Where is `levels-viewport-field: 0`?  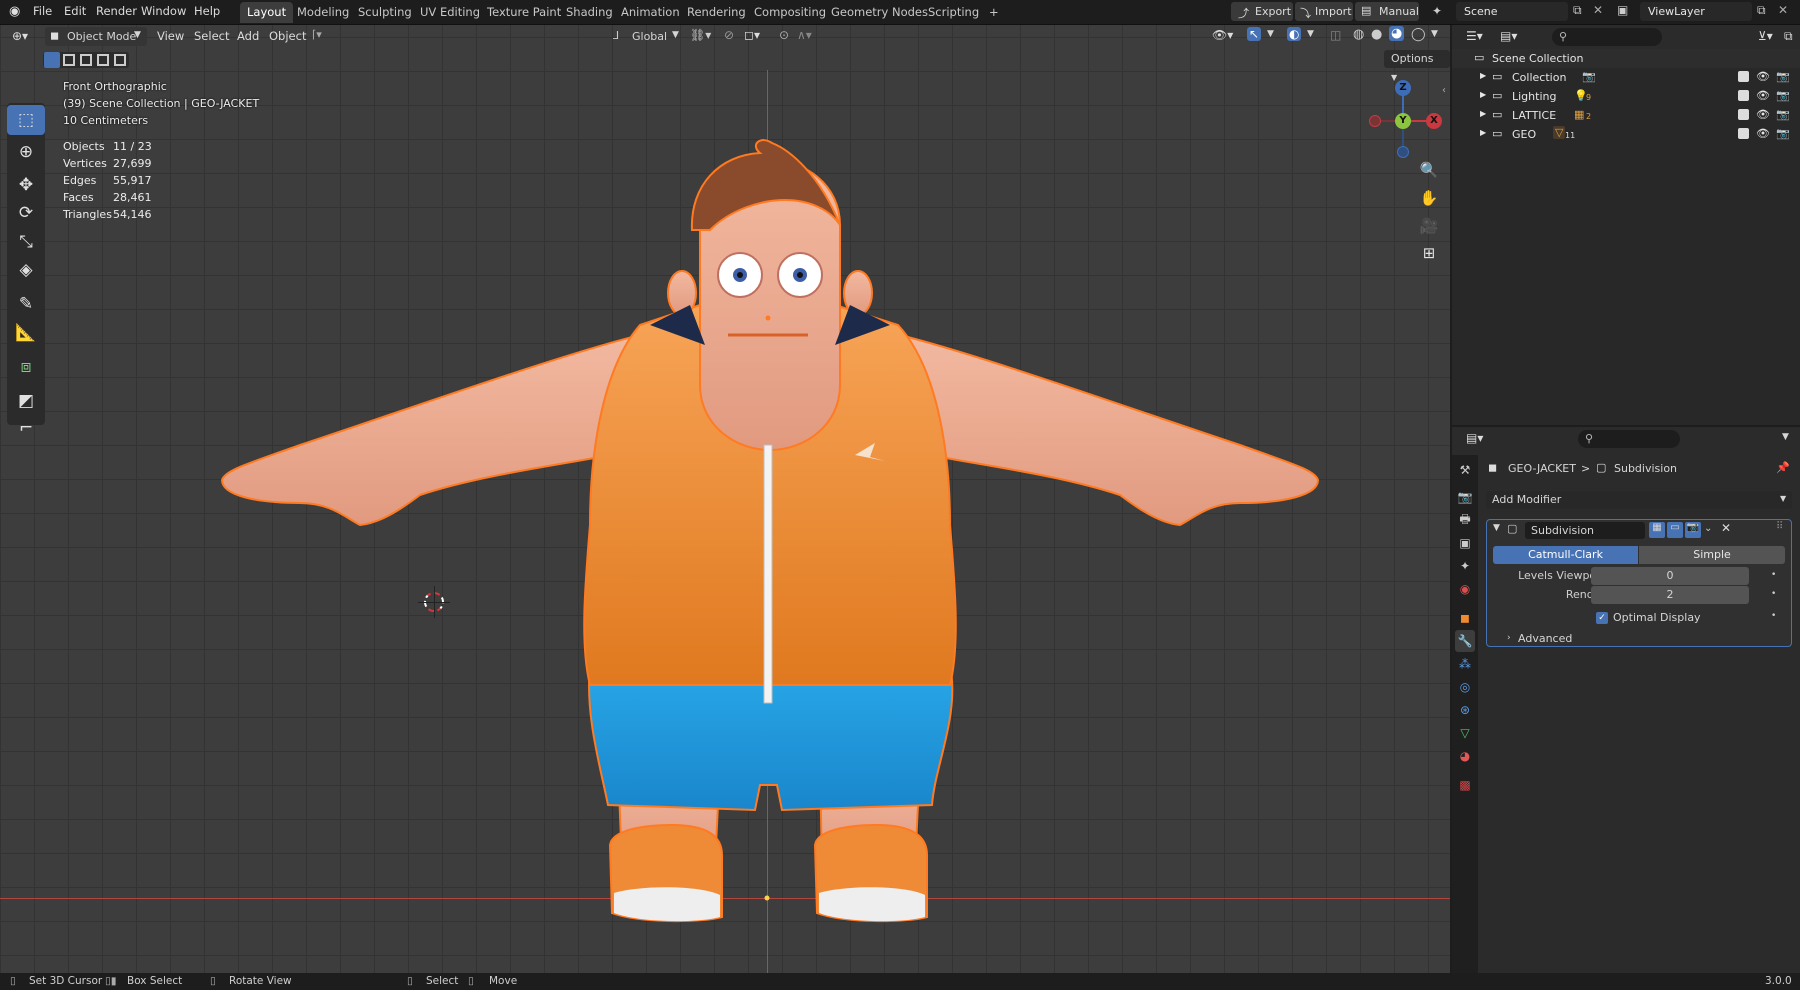 levels-viewport-field: 0 is located at coordinates (1670, 576).